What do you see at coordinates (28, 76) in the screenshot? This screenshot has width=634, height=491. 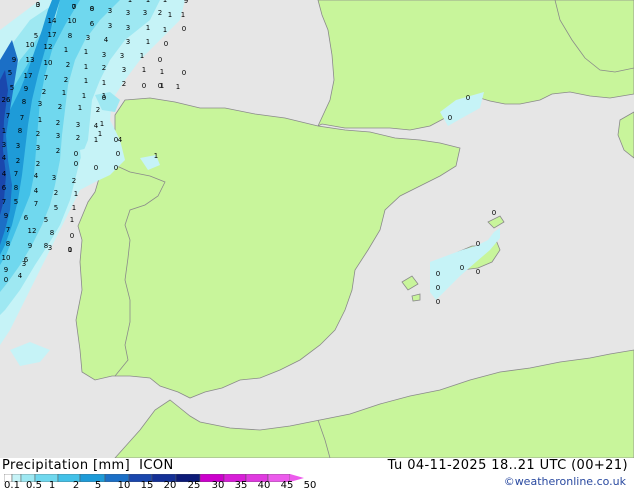 I see `precip-value-label: 17` at bounding box center [28, 76].